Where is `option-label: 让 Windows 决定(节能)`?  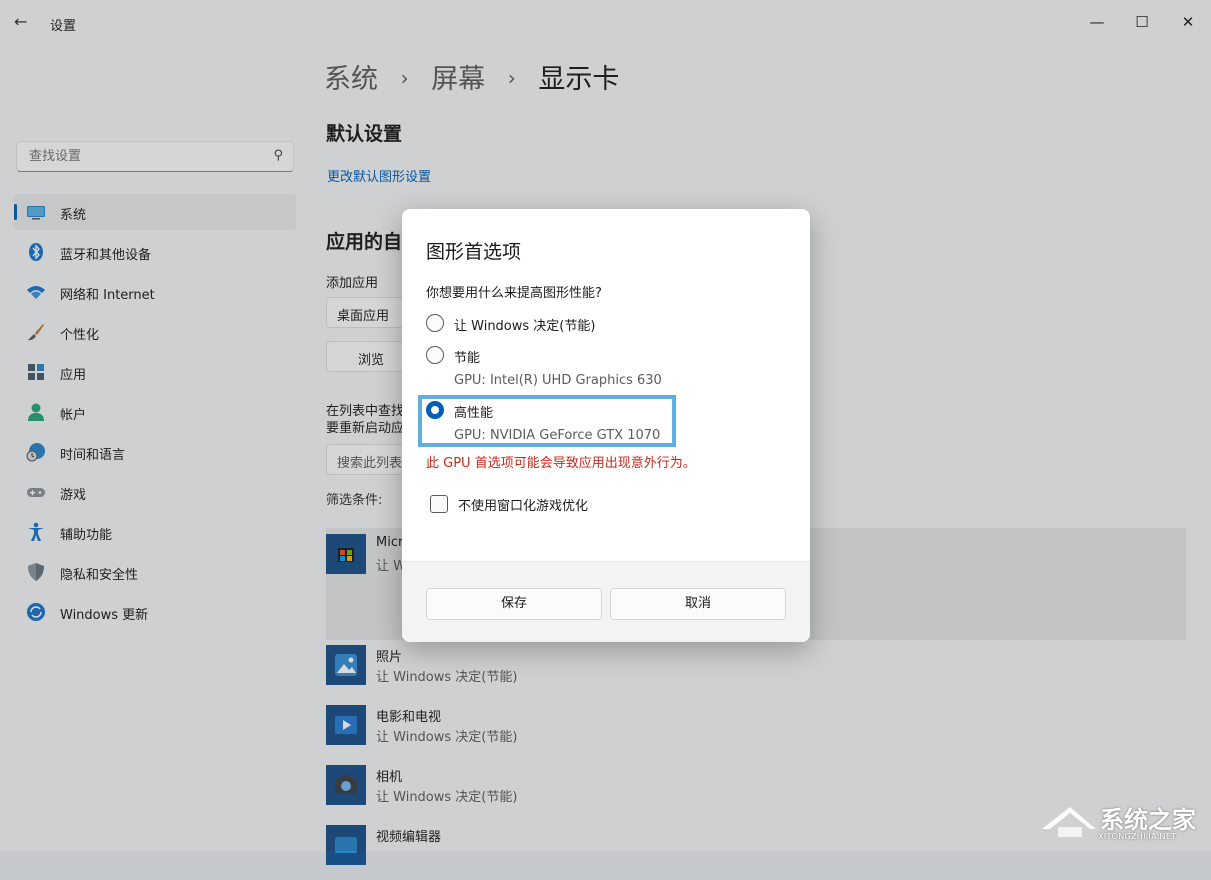 option-label: 让 Windows 决定(节能) is located at coordinates (524, 324).